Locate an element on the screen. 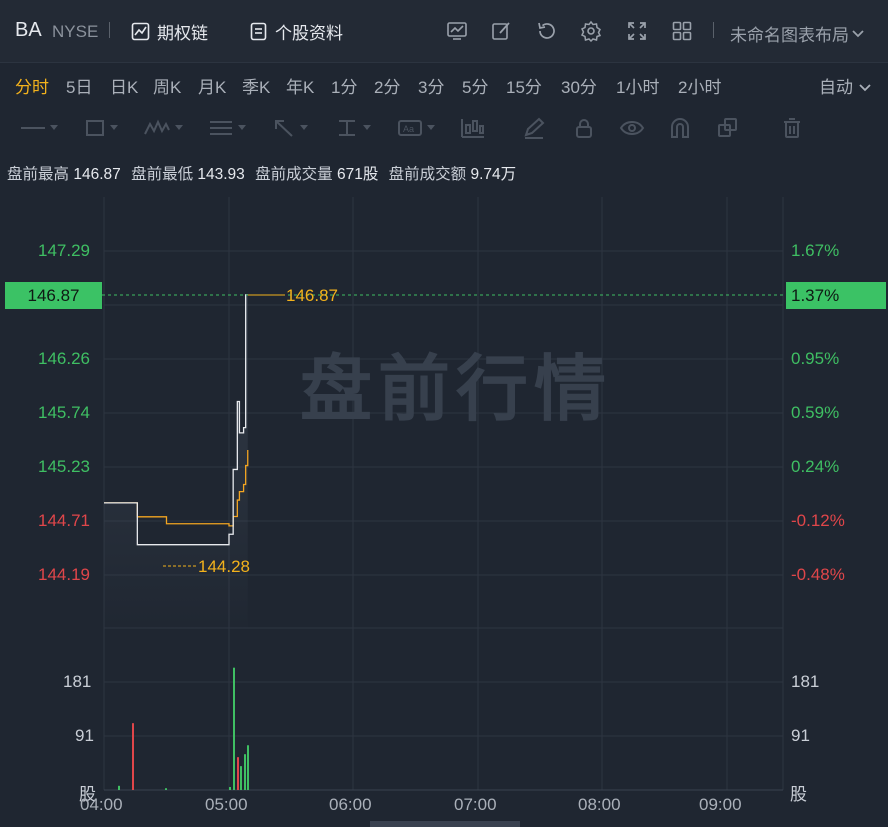 The image size is (888, 827). tab-period-5m: 5分 is located at coordinates (475, 85).